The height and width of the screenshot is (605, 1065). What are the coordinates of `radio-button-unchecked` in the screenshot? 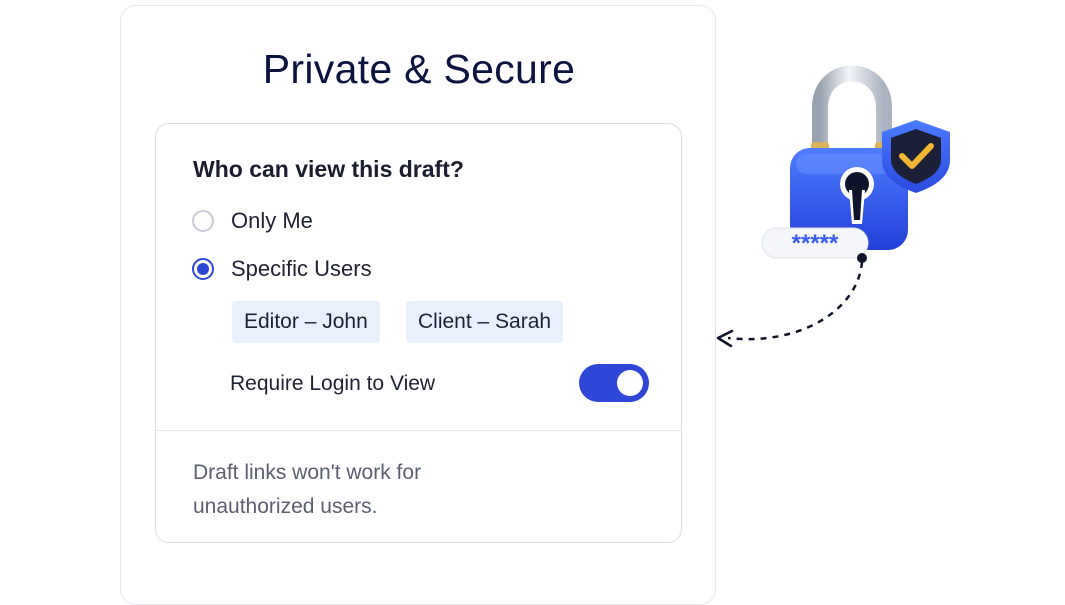 It's located at (203, 221).